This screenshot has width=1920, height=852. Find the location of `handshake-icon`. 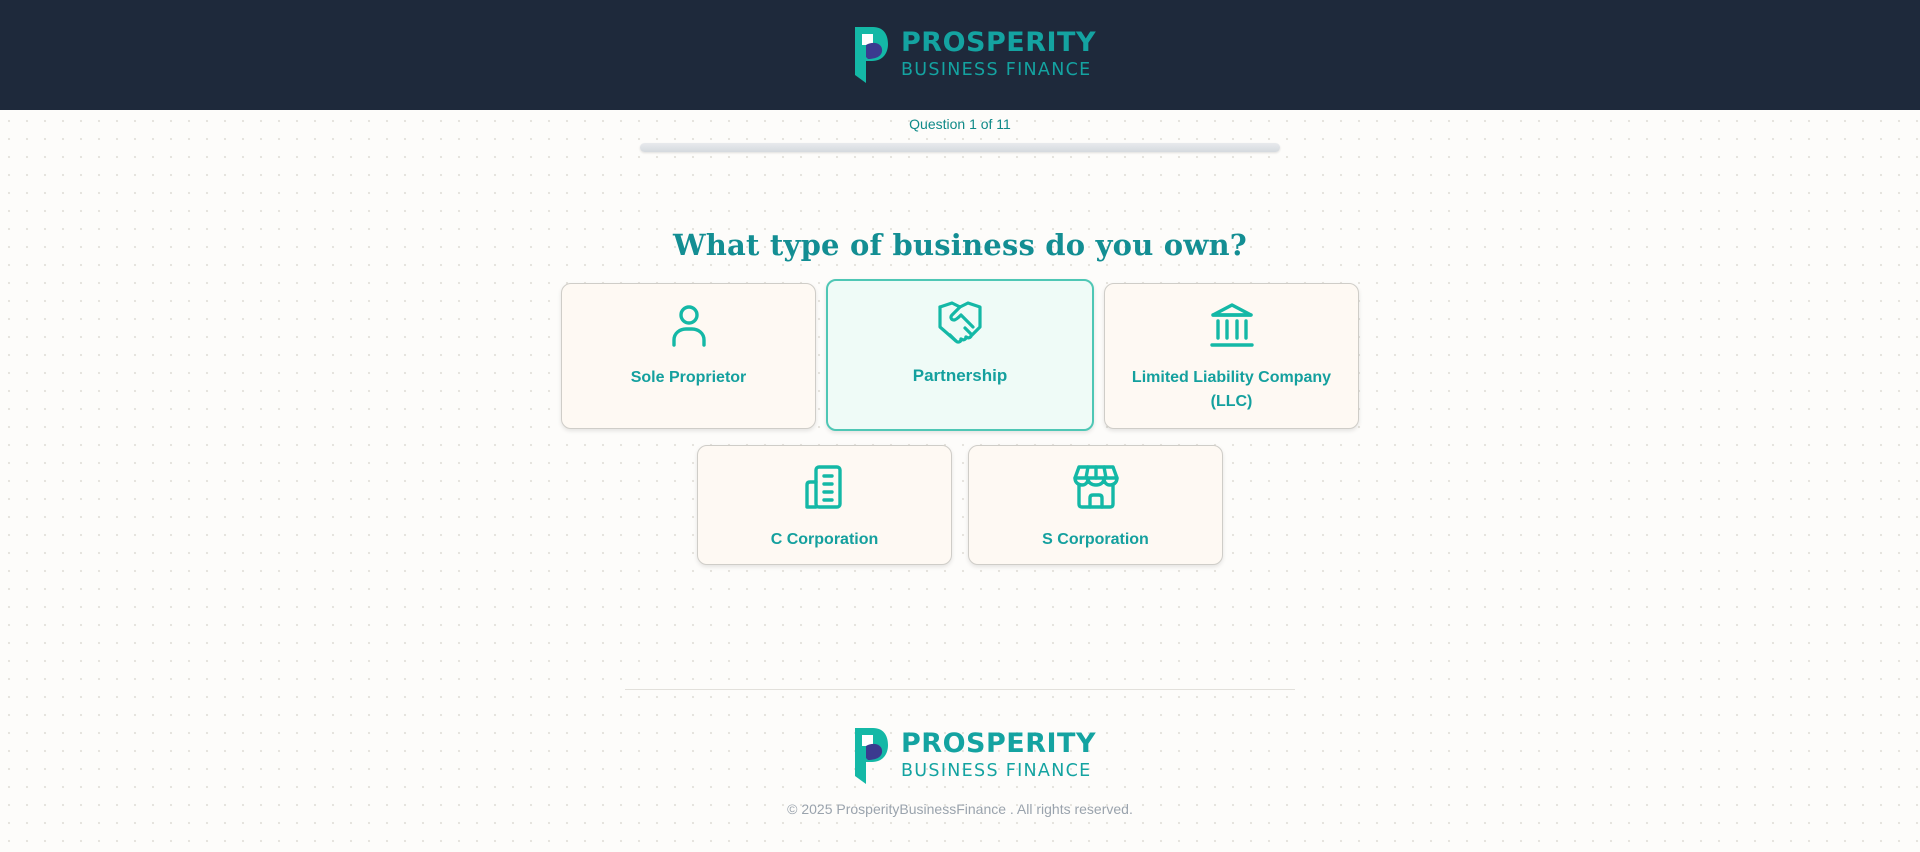

handshake-icon is located at coordinates (960, 322).